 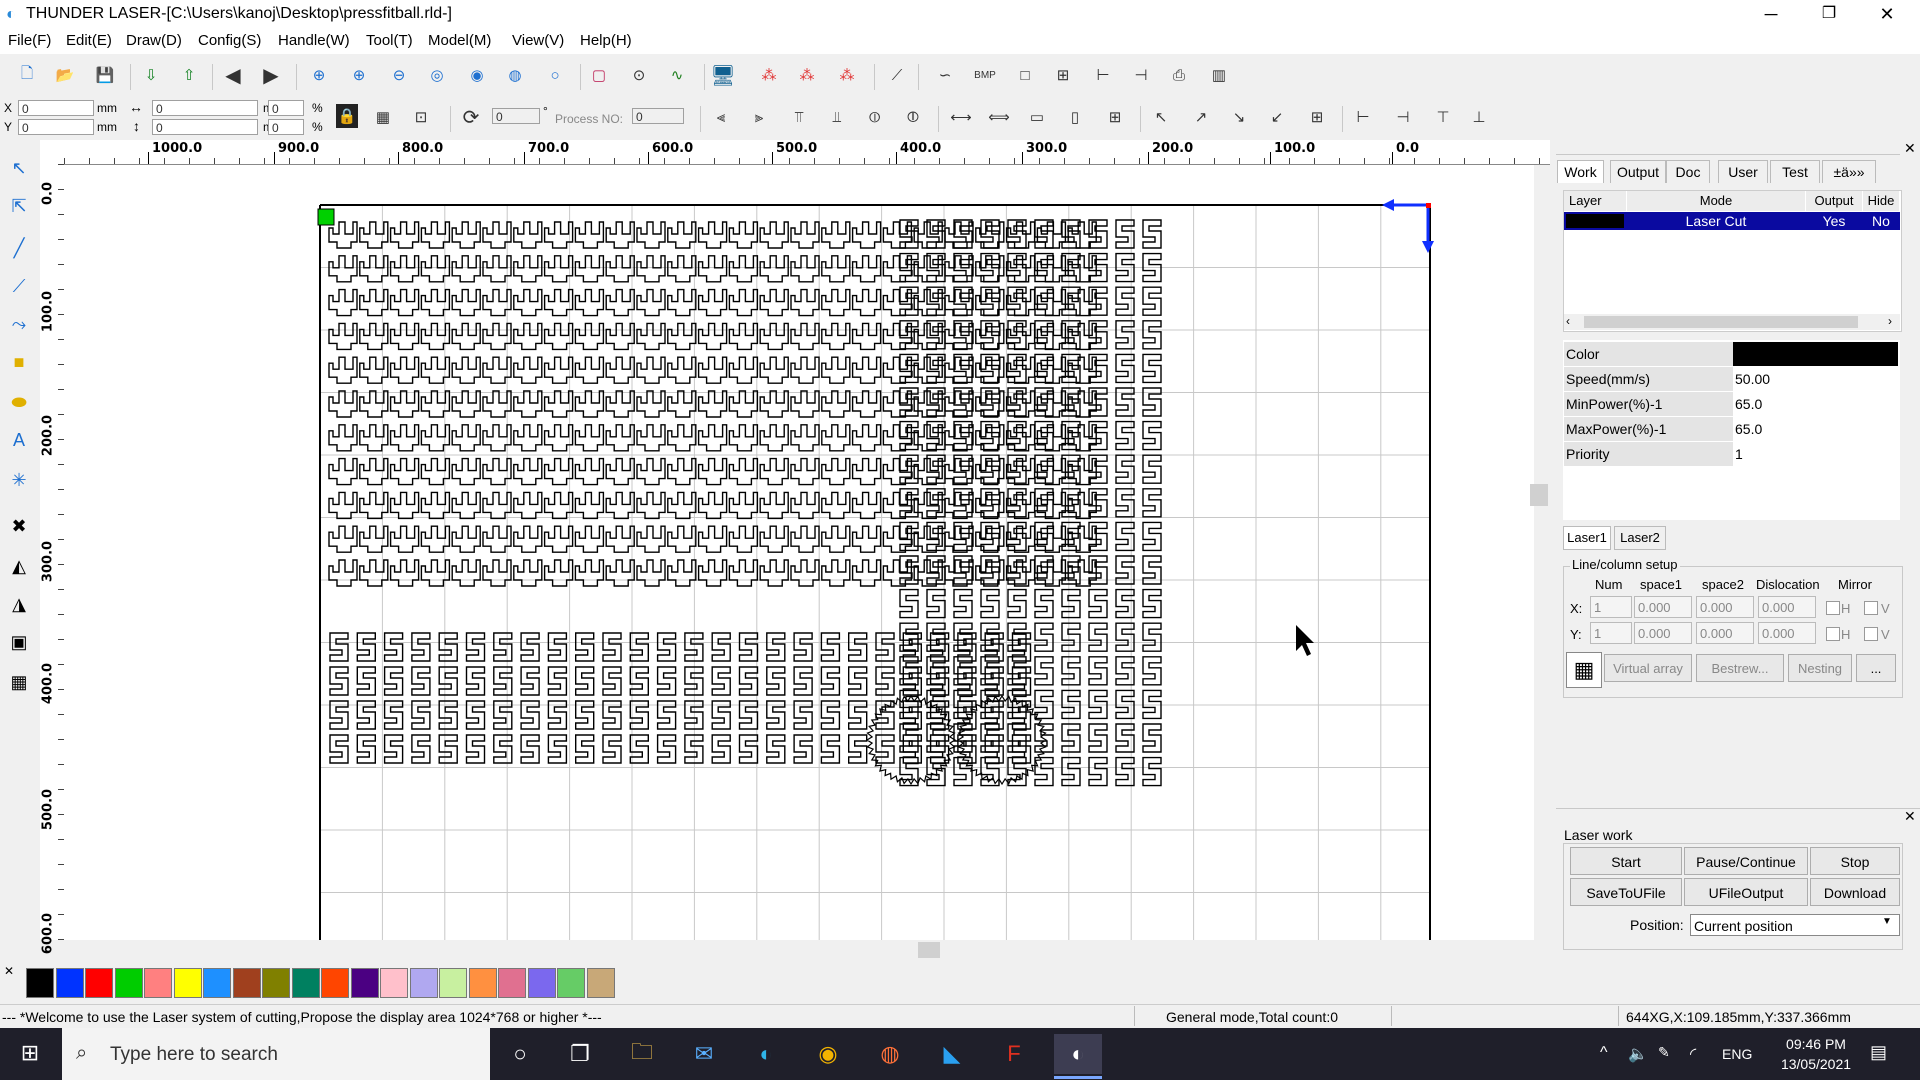 What do you see at coordinates (837, 117) in the screenshot?
I see `align-bottom-icon: ⫫` at bounding box center [837, 117].